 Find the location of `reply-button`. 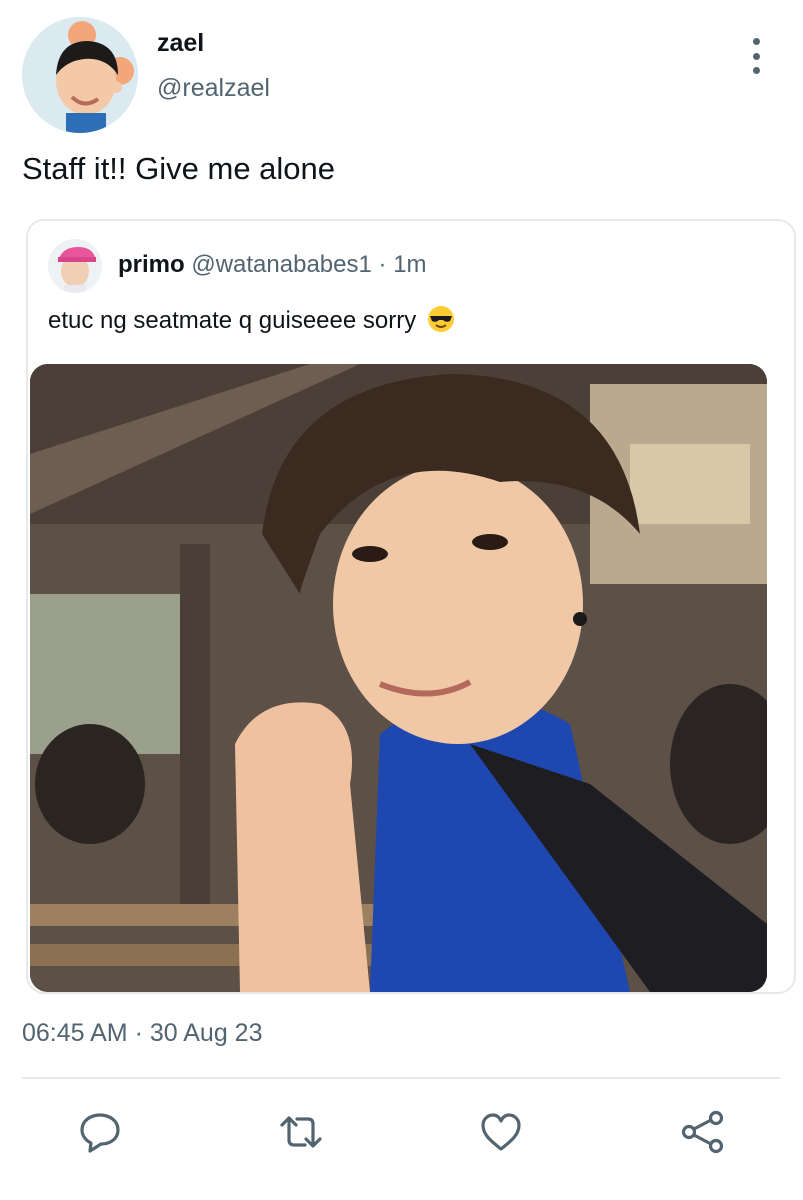

reply-button is located at coordinates (100, 1132).